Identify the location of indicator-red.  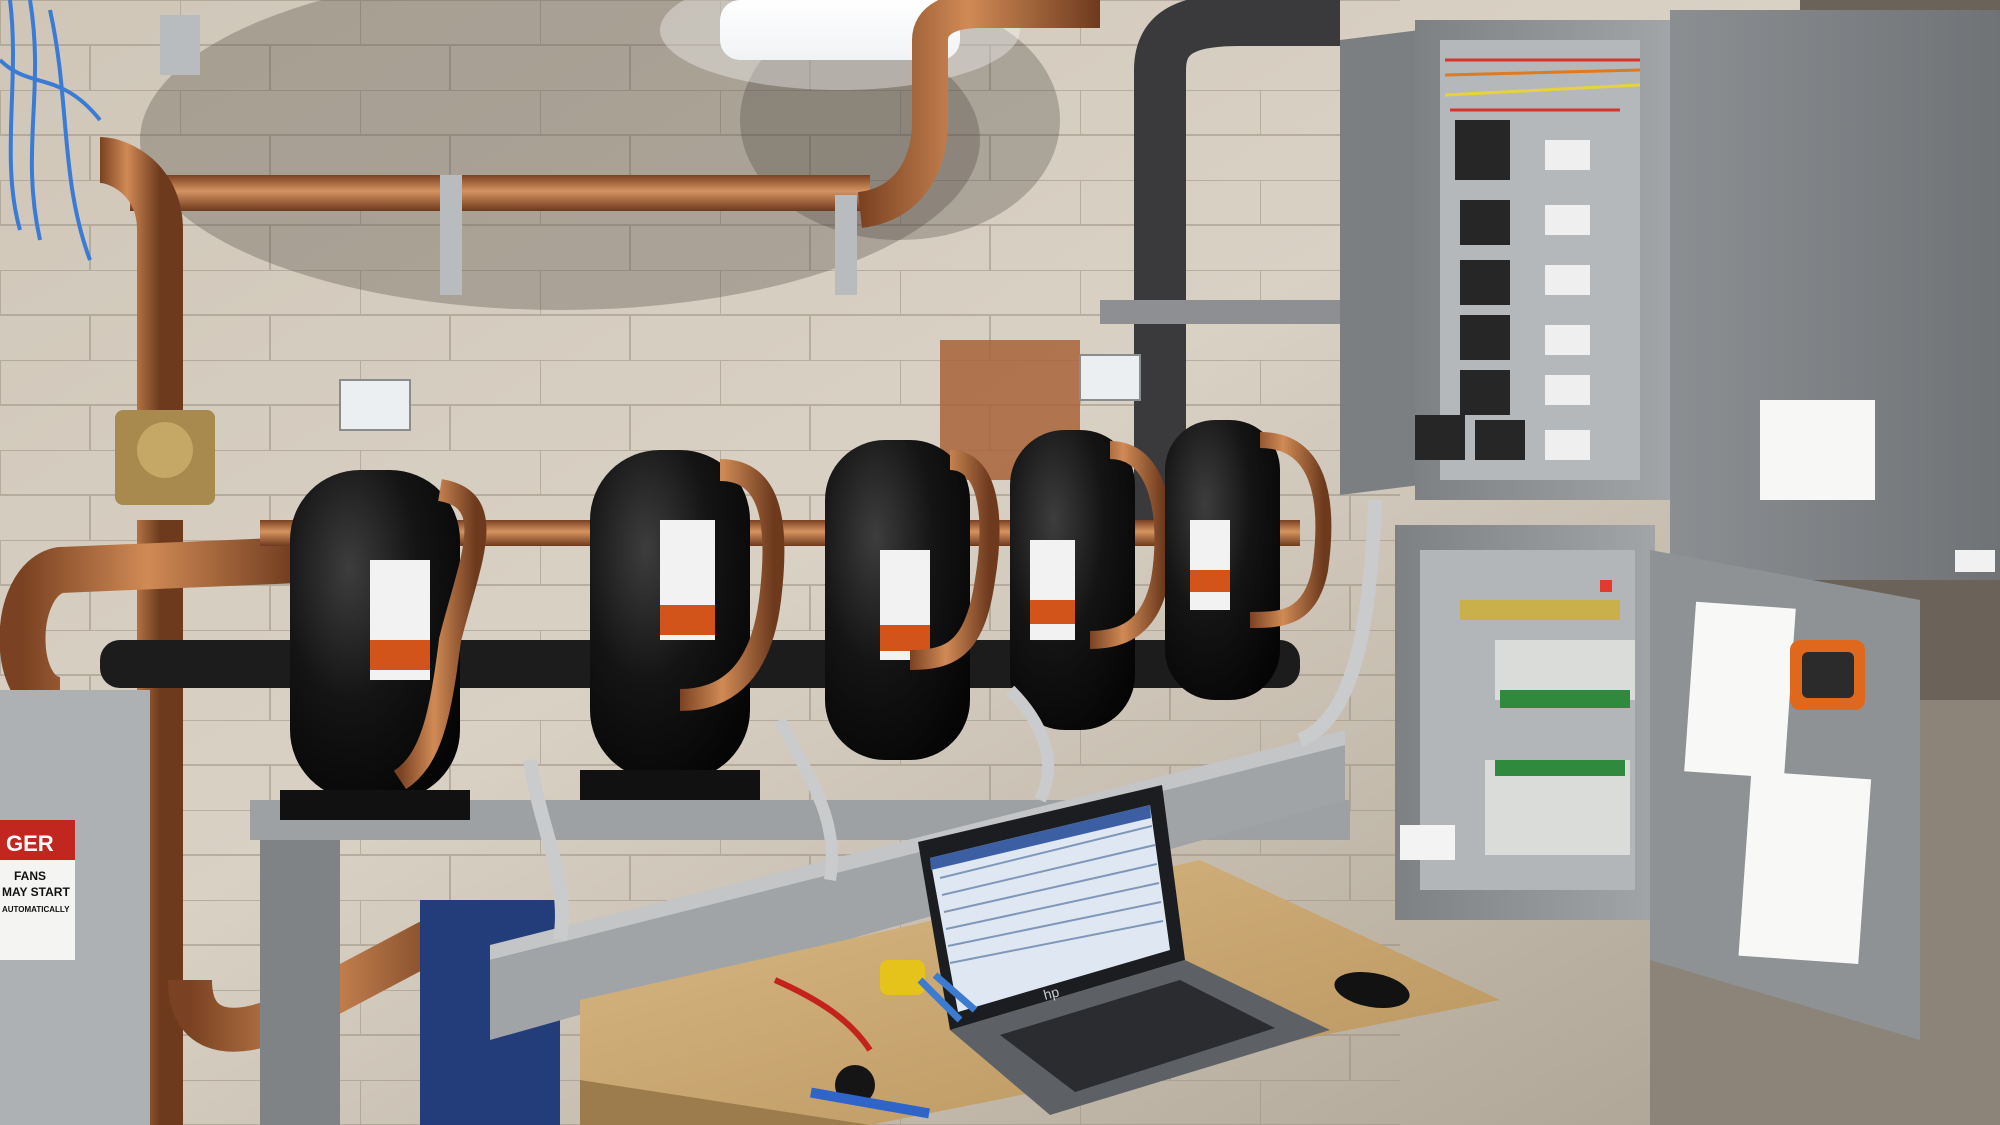
(1606, 586).